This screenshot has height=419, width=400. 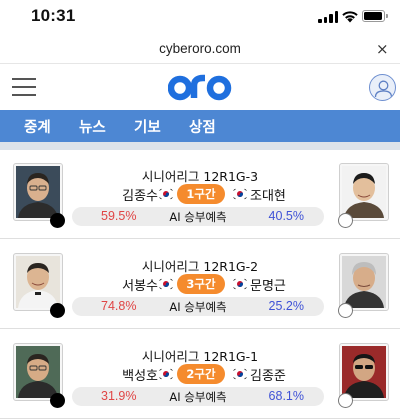 What do you see at coordinates (24, 87) in the screenshot?
I see `hamburger-menu-icon` at bounding box center [24, 87].